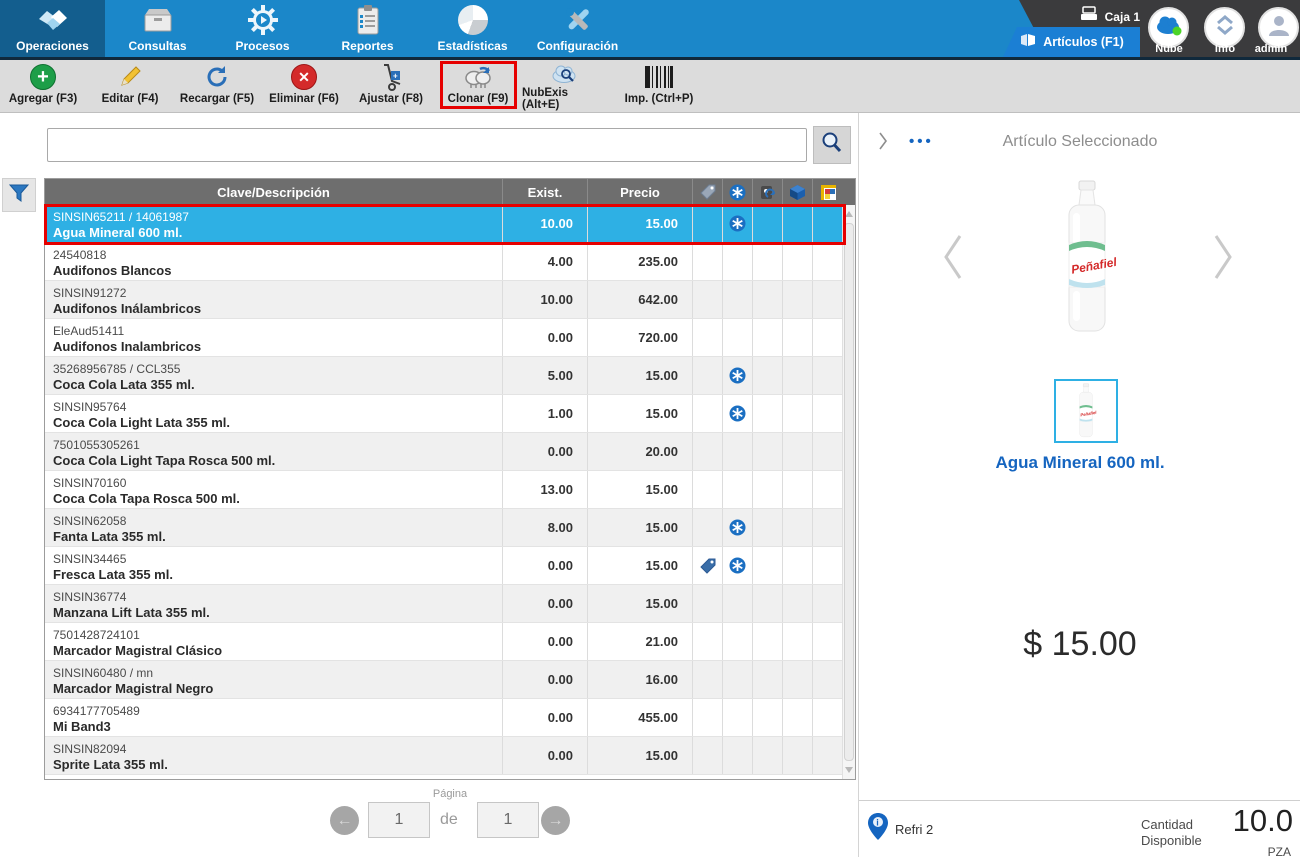 Image resolution: width=1300 pixels, height=859 pixels. What do you see at coordinates (1278, 27) in the screenshot?
I see `admin-button` at bounding box center [1278, 27].